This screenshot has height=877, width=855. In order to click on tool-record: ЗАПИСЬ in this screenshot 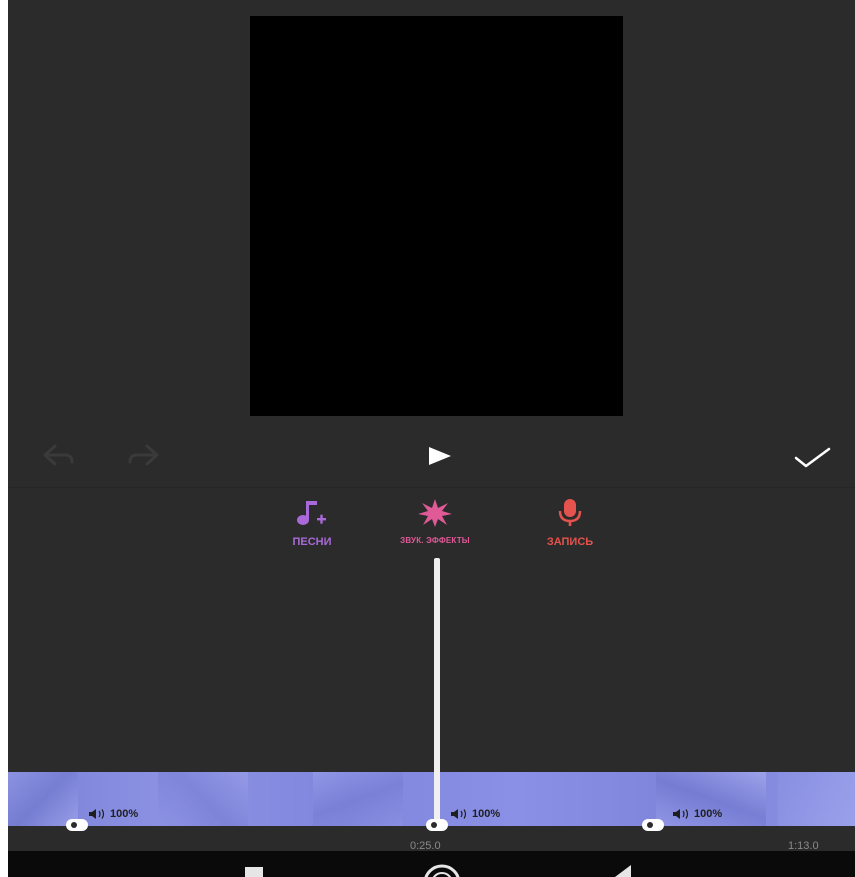, I will do `click(570, 522)`.